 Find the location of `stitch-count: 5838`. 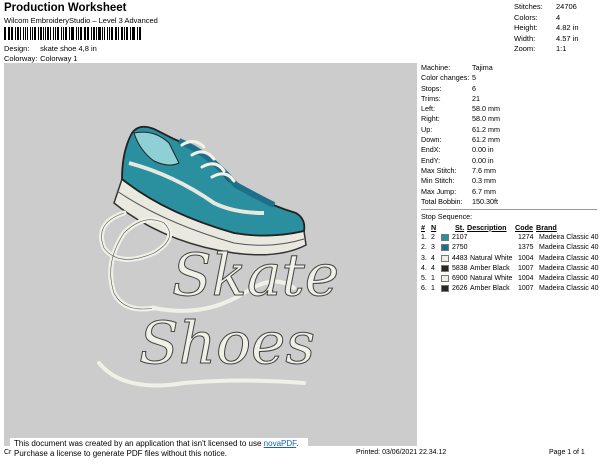

stitch-count: 5838 is located at coordinates (460, 268).